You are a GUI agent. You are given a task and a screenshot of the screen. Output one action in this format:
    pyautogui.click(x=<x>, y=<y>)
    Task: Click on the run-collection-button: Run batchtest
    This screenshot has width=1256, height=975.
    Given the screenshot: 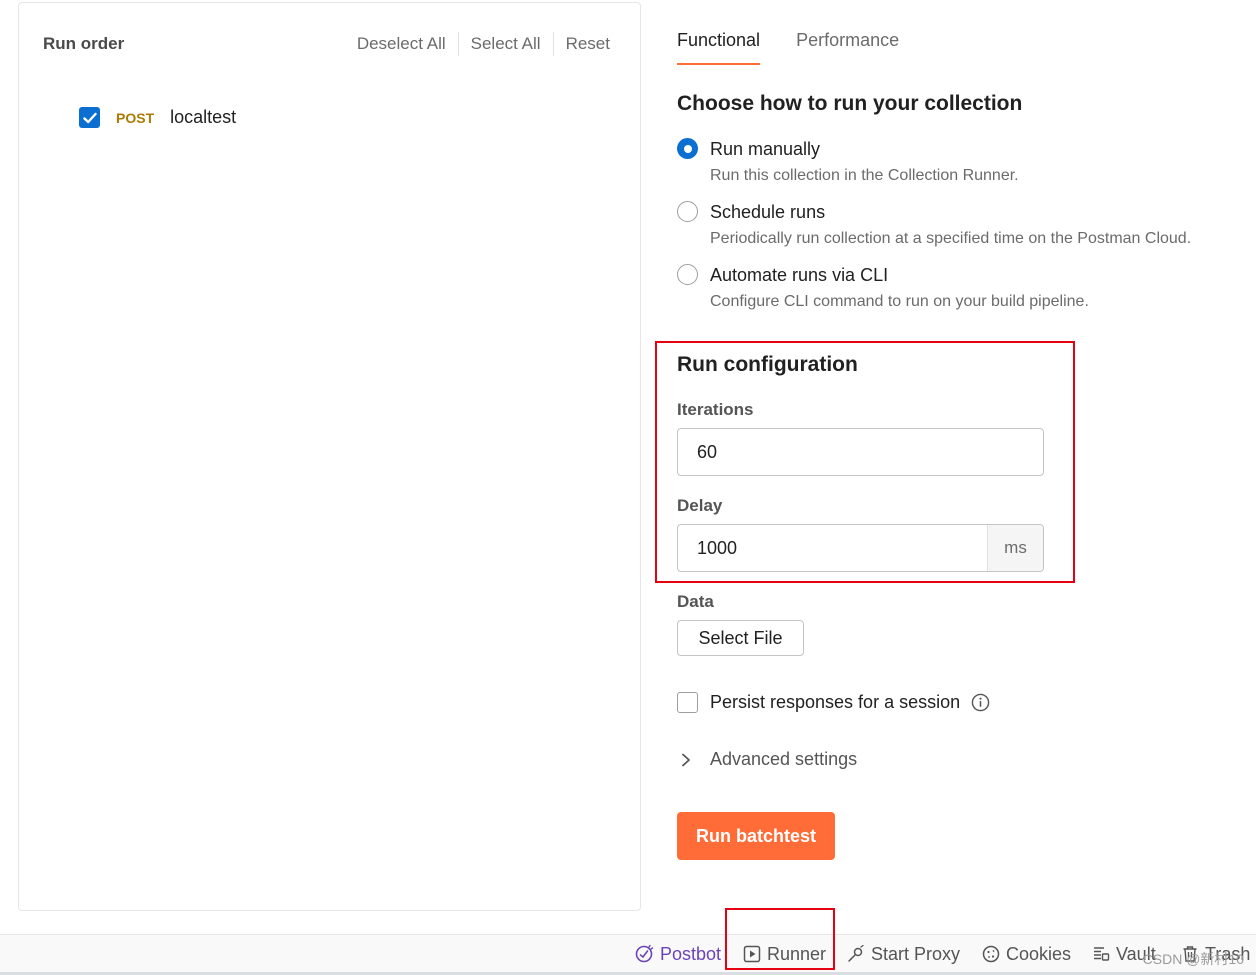 What is the action you would take?
    pyautogui.click(x=756, y=836)
    